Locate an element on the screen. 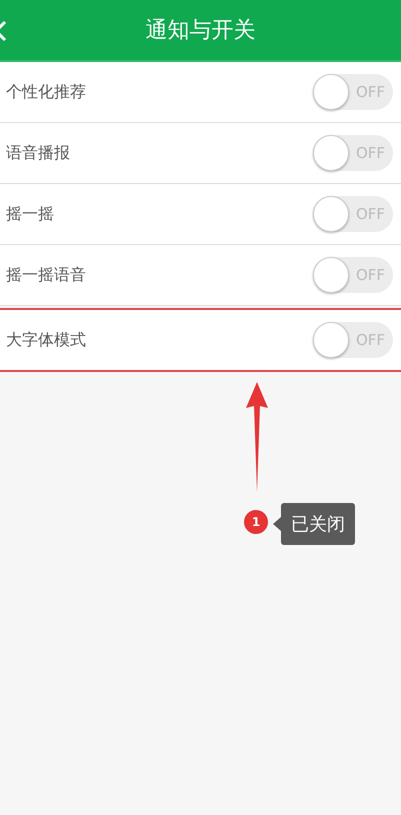 The image size is (401, 815). setting-label: 摇一摇 is located at coordinates (30, 214).